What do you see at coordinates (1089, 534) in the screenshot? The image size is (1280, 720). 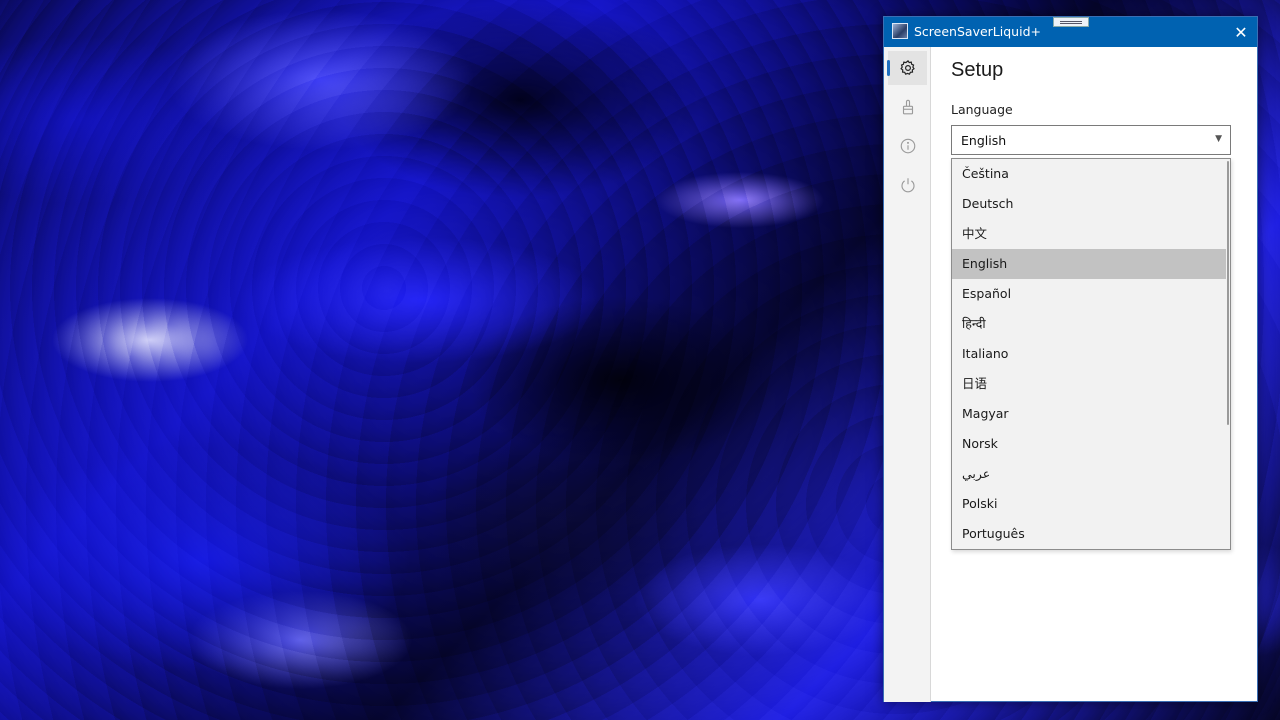 I see `dropdown-option: Português` at bounding box center [1089, 534].